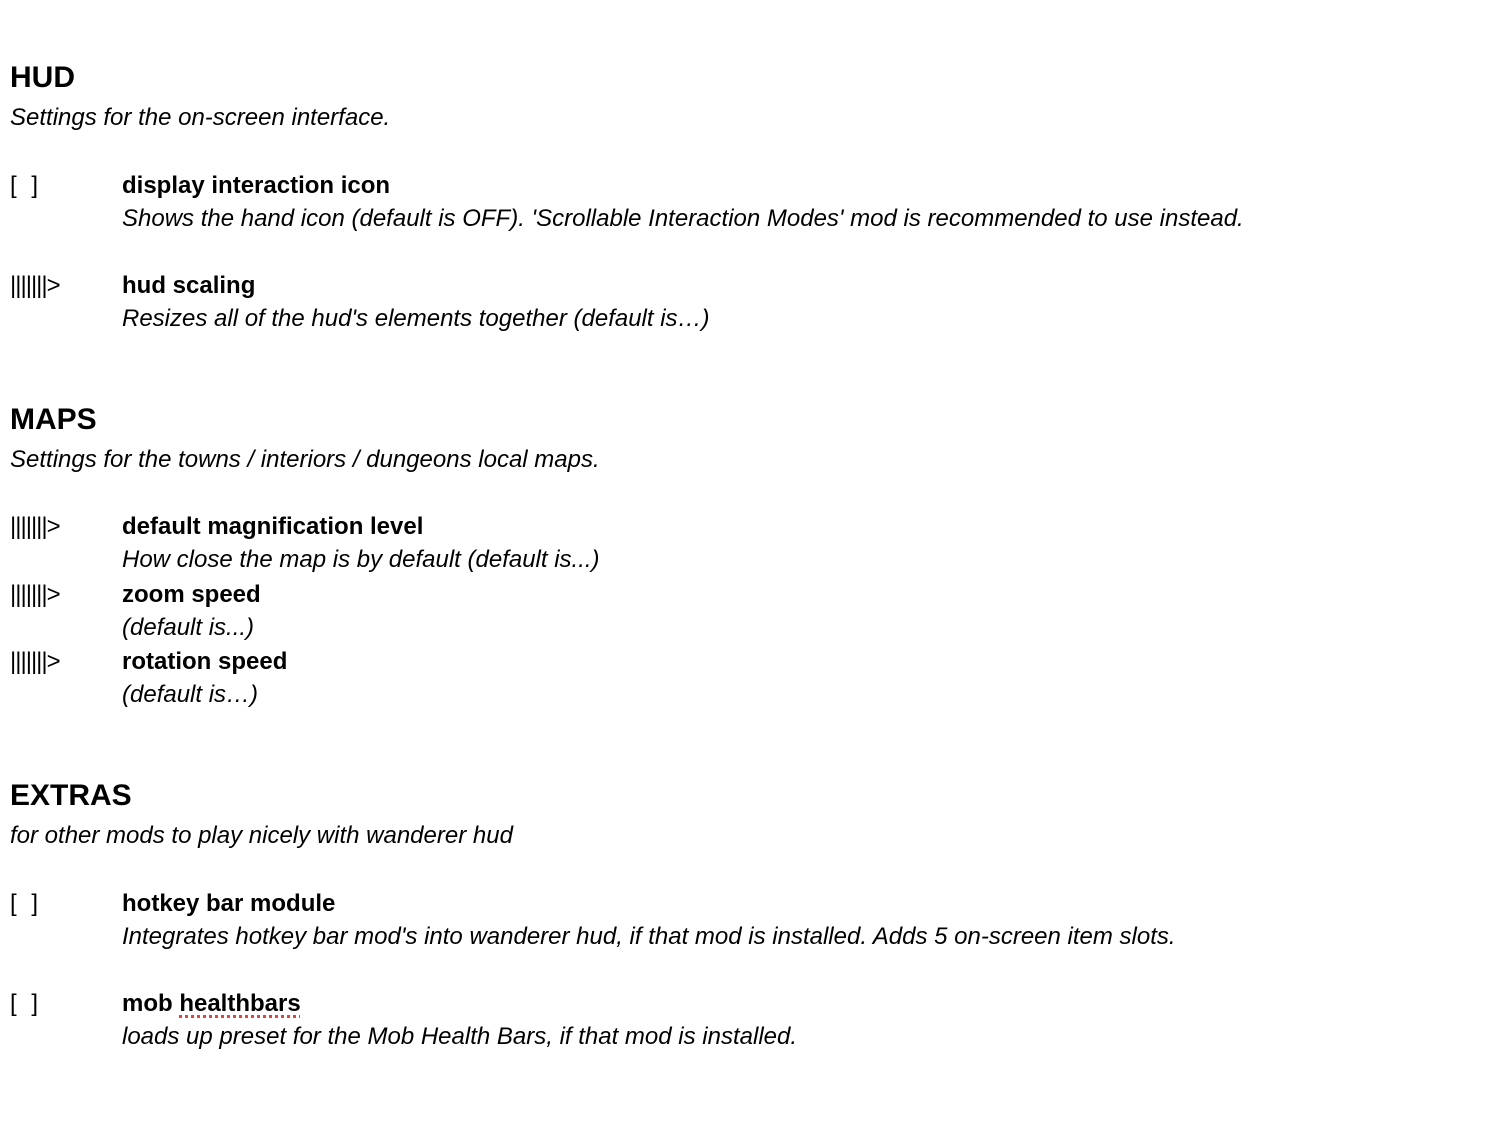 The width and height of the screenshot is (1488, 1134). I want to click on setting-name: mob healthbars, so click(211, 1004).